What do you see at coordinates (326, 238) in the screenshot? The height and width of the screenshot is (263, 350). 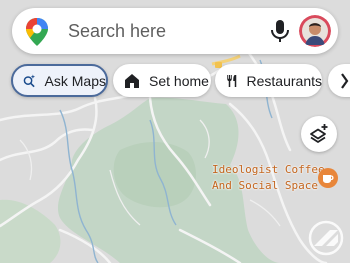 I see `watermark-logo-icon` at bounding box center [326, 238].